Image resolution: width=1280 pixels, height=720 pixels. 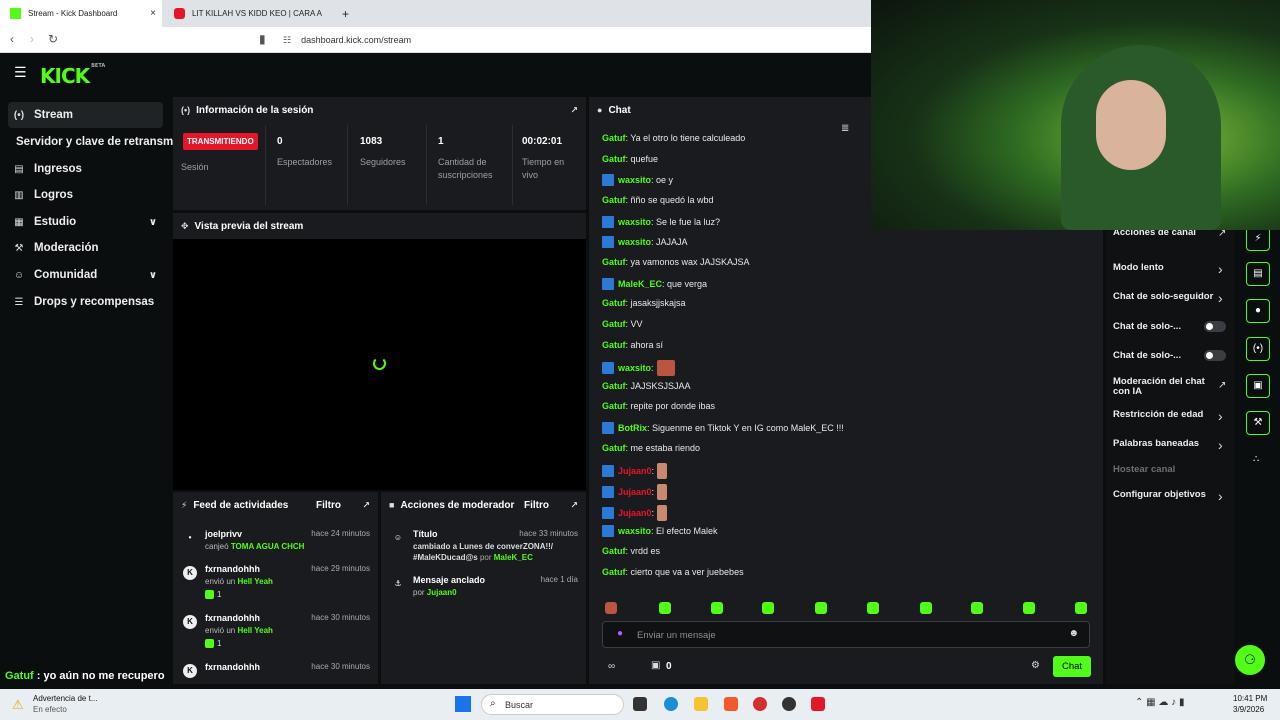 What do you see at coordinates (1258, 274) in the screenshot?
I see `document-icon: ▤` at bounding box center [1258, 274].